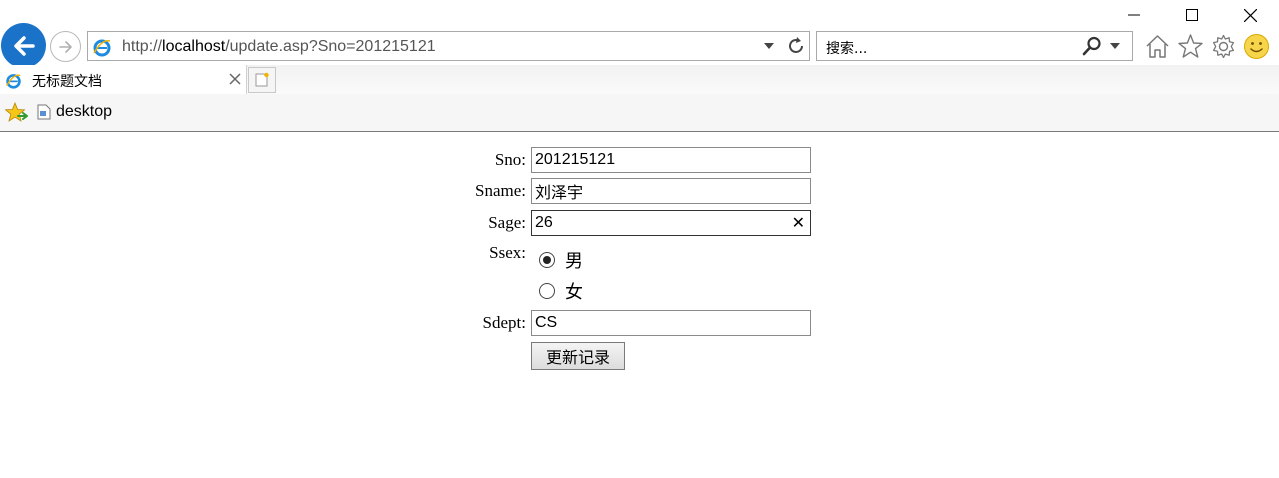 The image size is (1279, 478). Describe the element at coordinates (574, 261) in the screenshot. I see `radio-label-male: 男` at that location.